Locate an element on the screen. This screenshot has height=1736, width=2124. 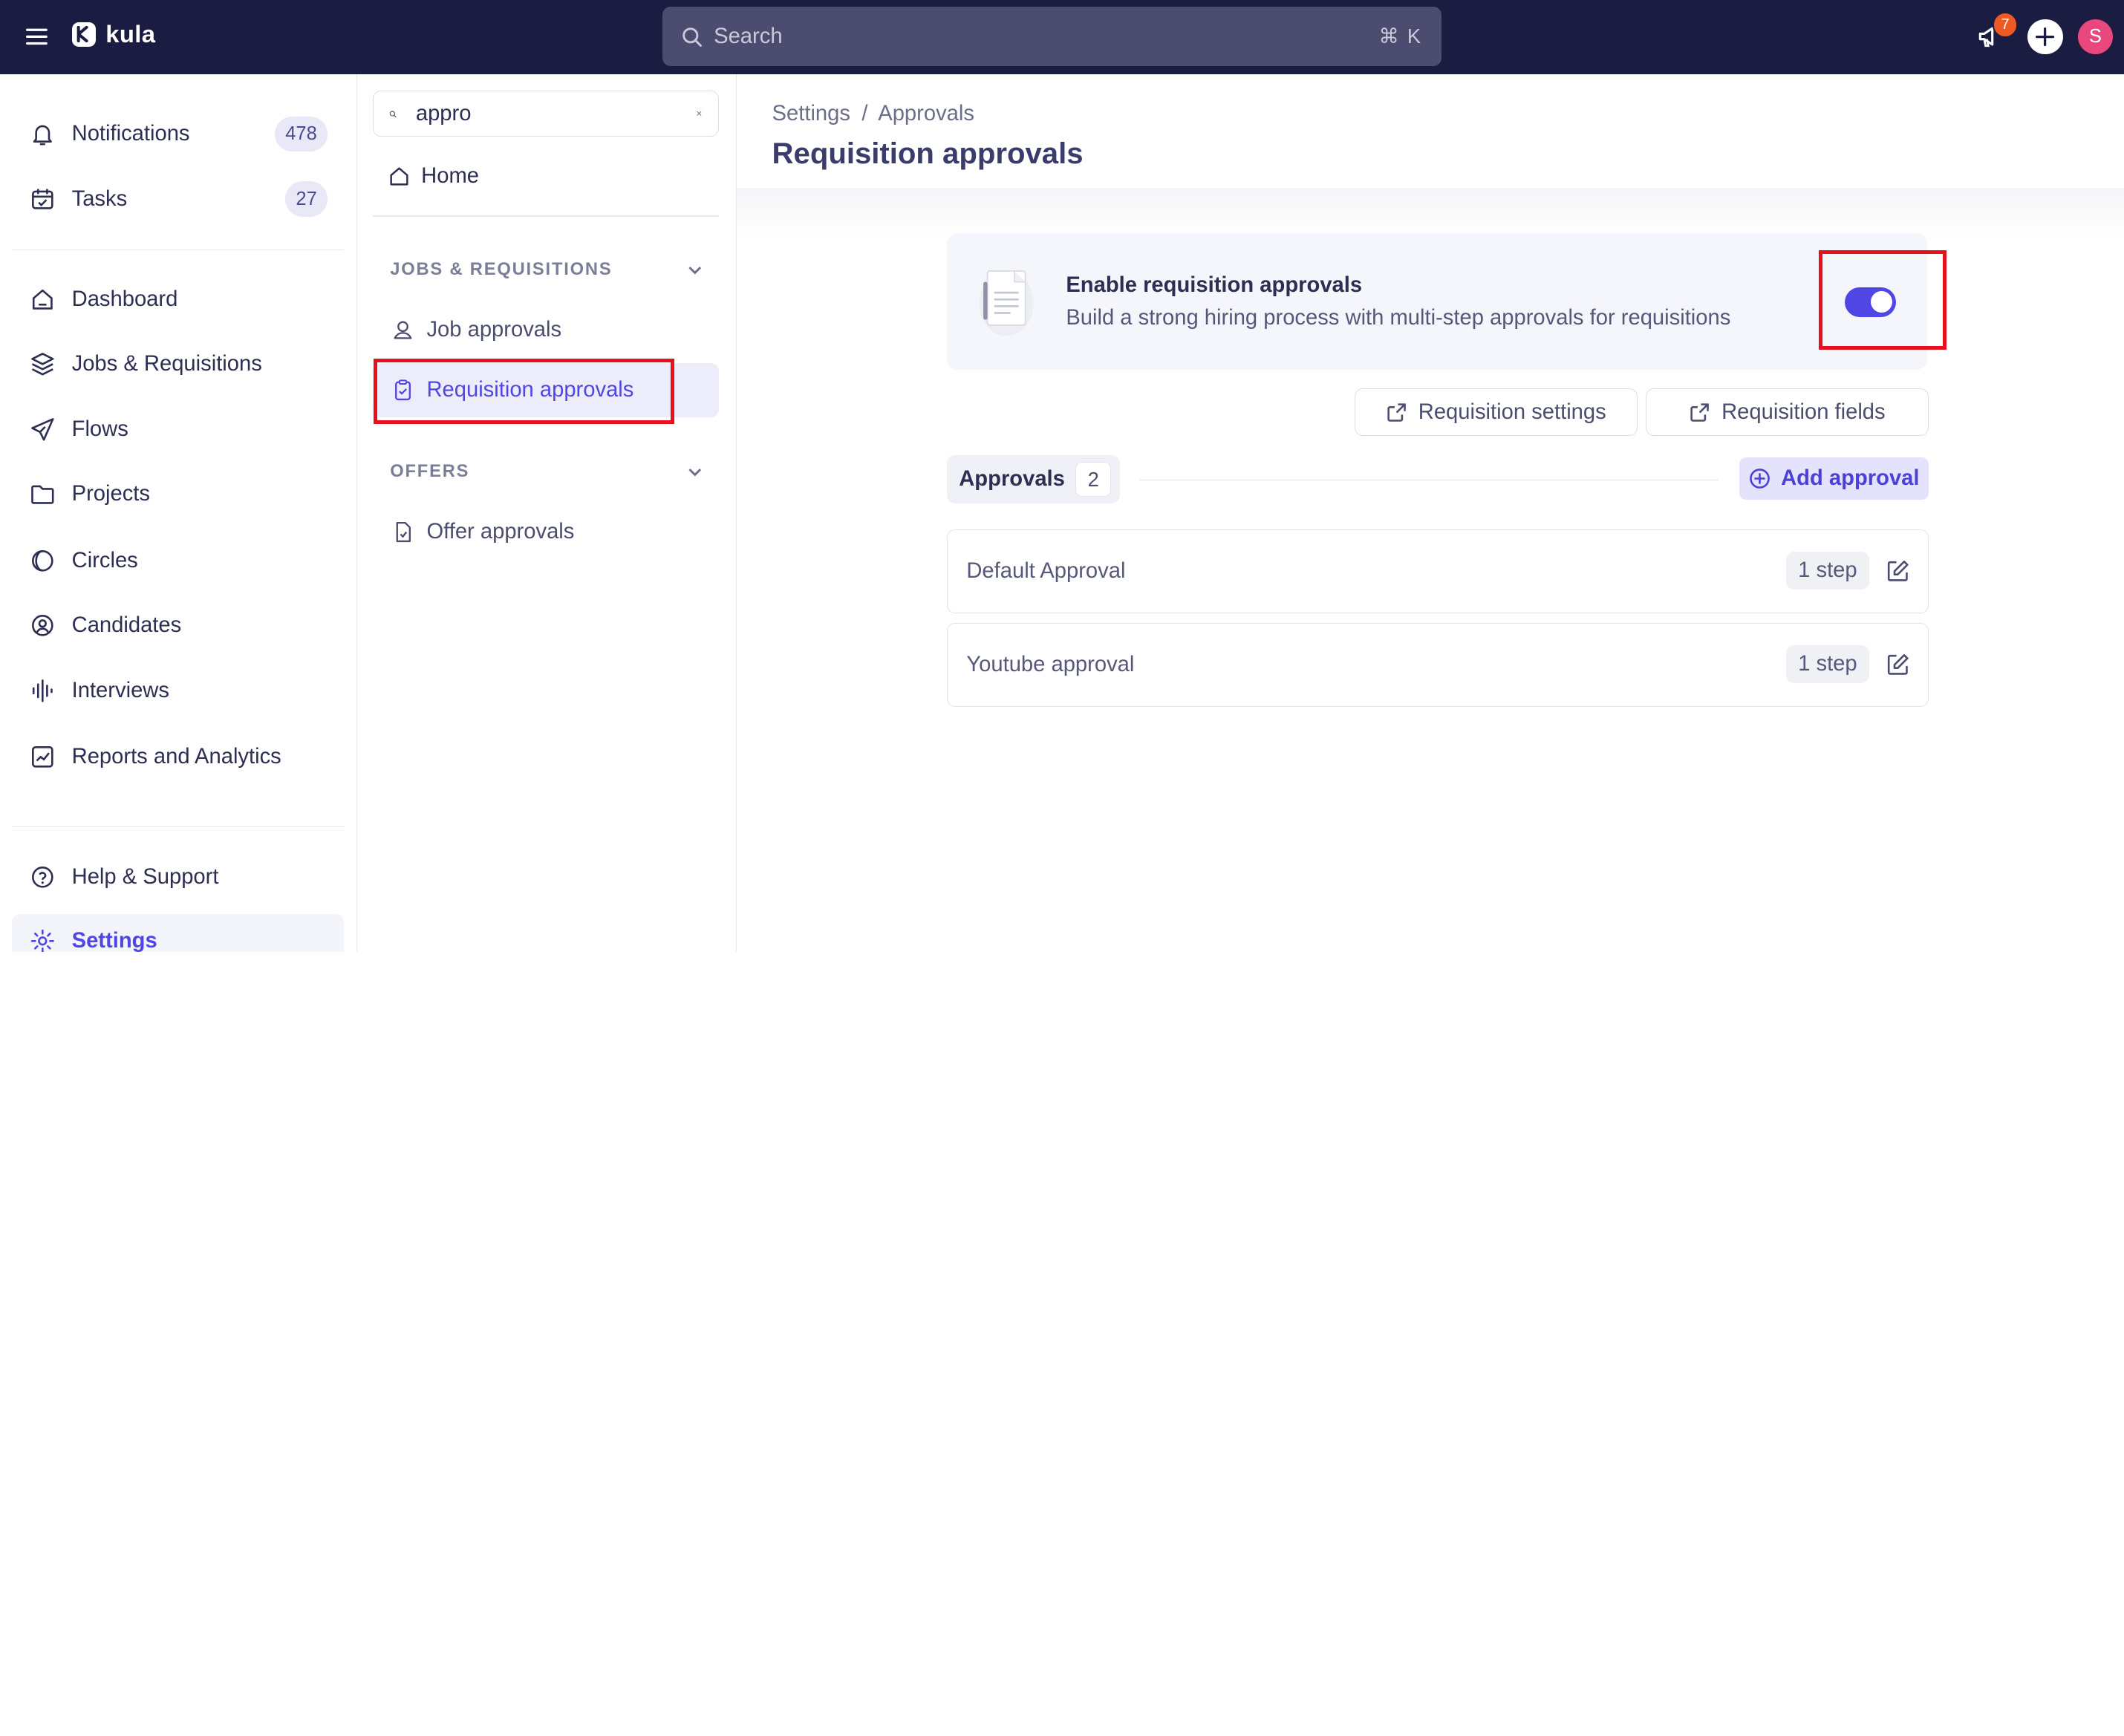
calendar-check-icon is located at coordinates (42, 199).